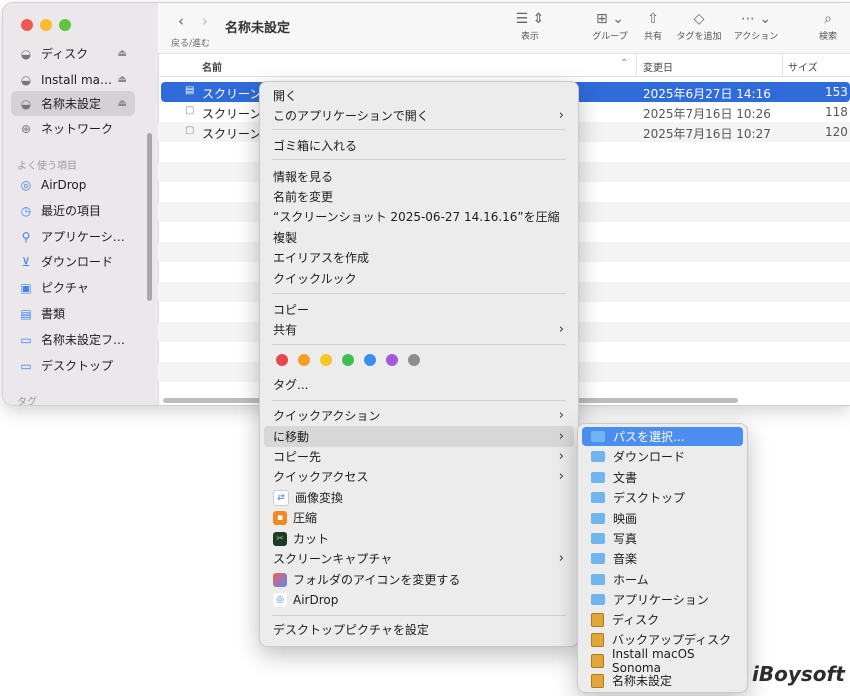 Image resolution: width=850 pixels, height=696 pixels. What do you see at coordinates (662, 579) in the screenshot?
I see `submenu-item-home: ホーム` at bounding box center [662, 579].